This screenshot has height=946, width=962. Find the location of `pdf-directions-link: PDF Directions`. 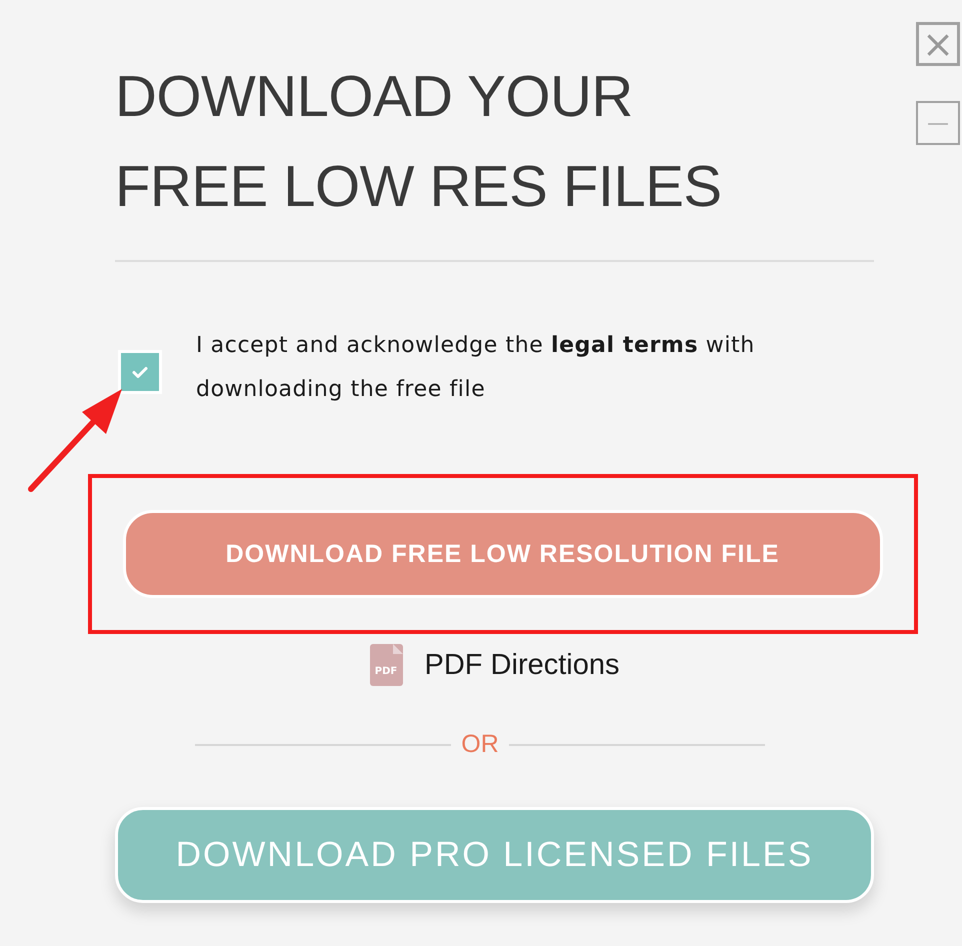

pdf-directions-link: PDF Directions is located at coordinates (522, 665).